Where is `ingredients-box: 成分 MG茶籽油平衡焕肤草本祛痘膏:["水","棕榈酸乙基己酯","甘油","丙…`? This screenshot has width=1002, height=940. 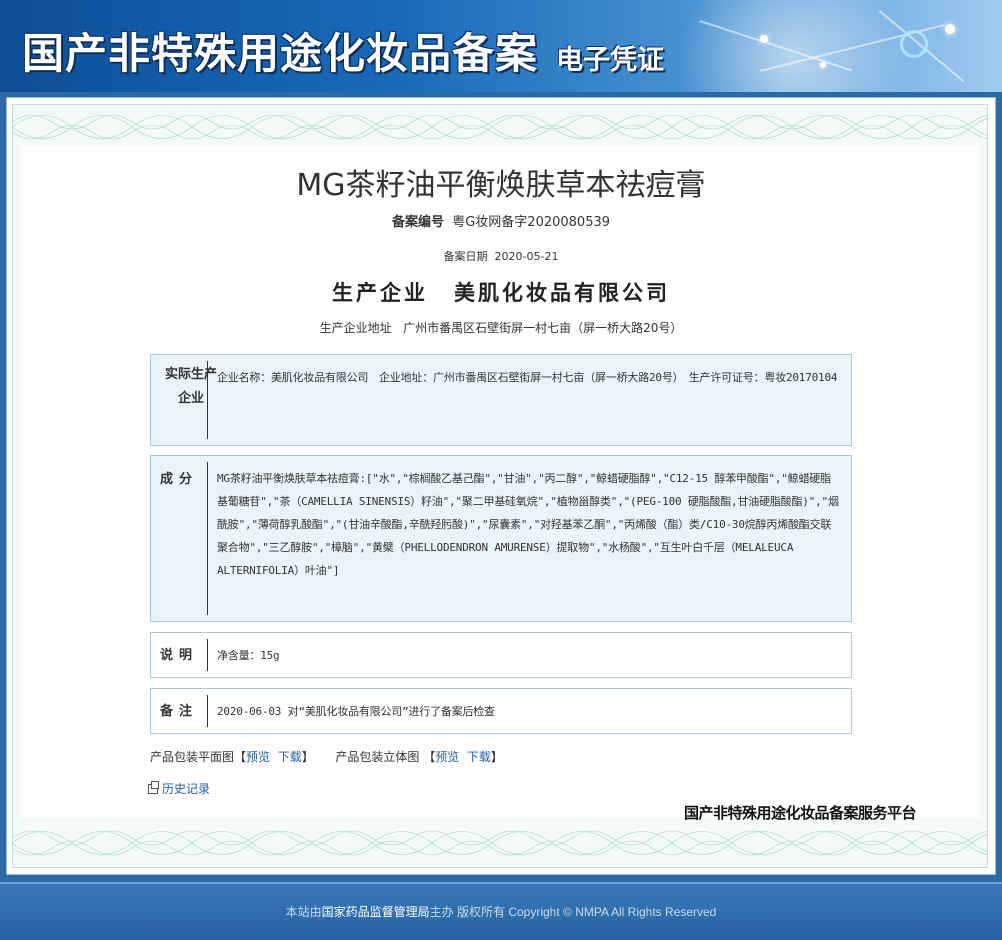 ingredients-box: 成分 MG茶籽油平衡焕肤草本祛痘膏:["水","棕榈酸乙基己酯","甘油","丙… is located at coordinates (501, 538).